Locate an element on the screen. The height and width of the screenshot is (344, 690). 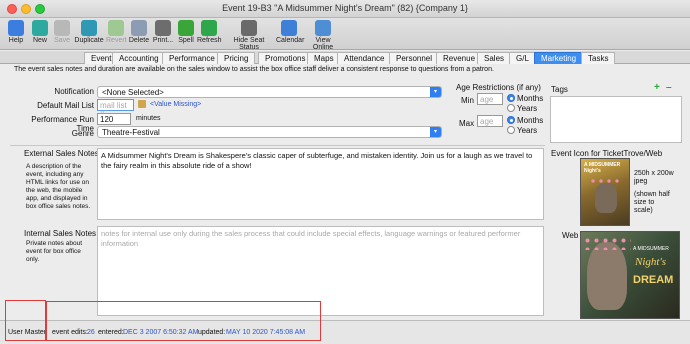
toolbar-label: Revert is located at coordinates (116, 40).